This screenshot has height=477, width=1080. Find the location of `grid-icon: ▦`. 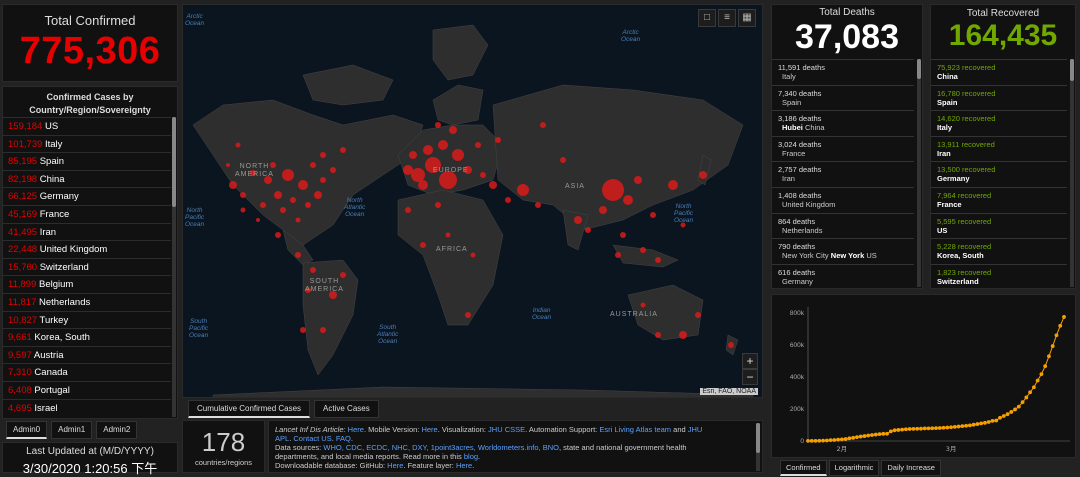

grid-icon: ▦ is located at coordinates (747, 18).